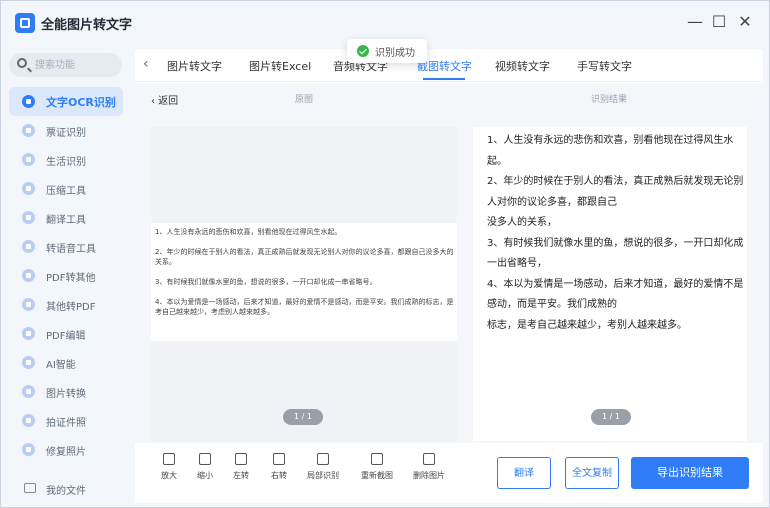 This screenshot has width=770, height=508. I want to click on rotate-right-button: 右转, so click(279, 473).